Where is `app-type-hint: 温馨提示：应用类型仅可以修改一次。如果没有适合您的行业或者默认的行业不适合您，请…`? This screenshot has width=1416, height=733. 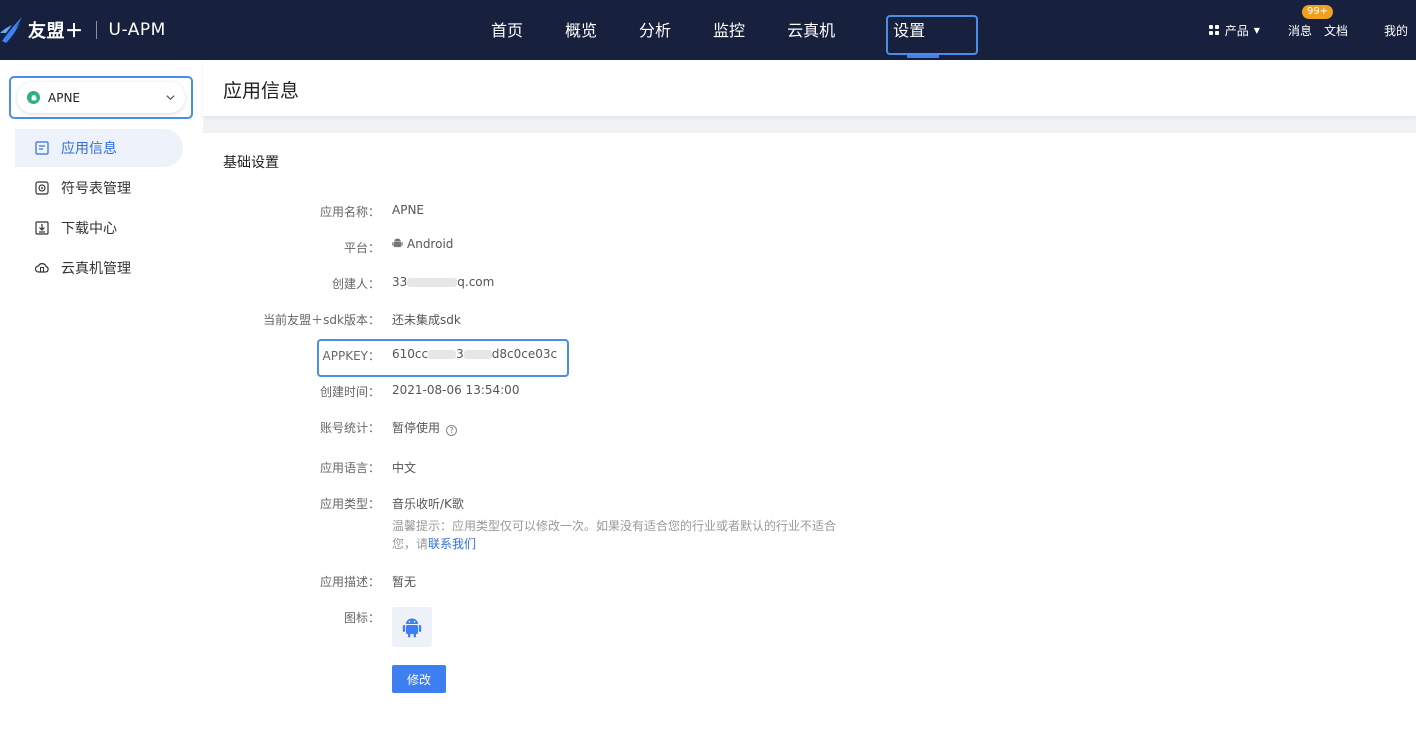 app-type-hint: 温馨提示：应用类型仅可以修改一次。如果没有适合您的行业或者默认的行业不适合您，请… is located at coordinates (617, 535).